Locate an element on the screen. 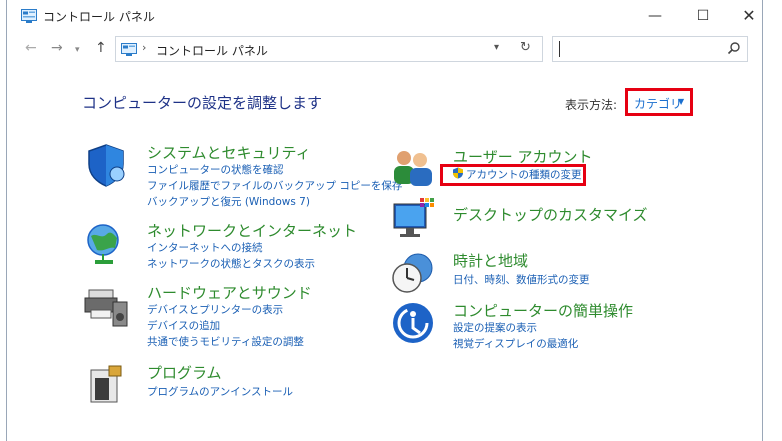 The height and width of the screenshot is (441, 782). category-title: ハードウェアとサウンド is located at coordinates (229, 292).